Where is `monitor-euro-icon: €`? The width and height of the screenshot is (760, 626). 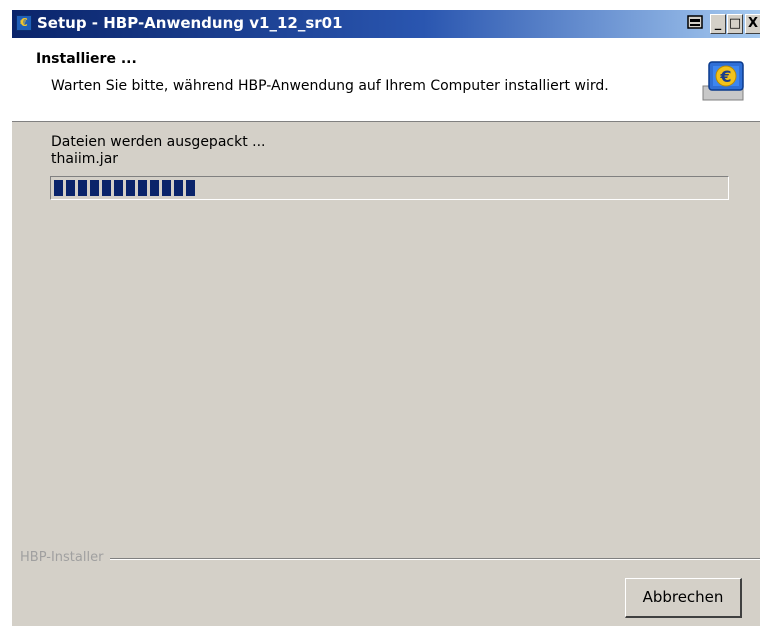 monitor-euro-icon: € is located at coordinates (723, 80).